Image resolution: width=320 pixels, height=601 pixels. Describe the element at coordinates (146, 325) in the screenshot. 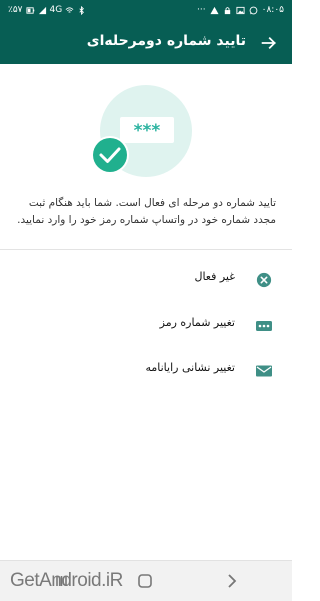

I see `change-pin-option: تغییر شماره رمز` at that location.